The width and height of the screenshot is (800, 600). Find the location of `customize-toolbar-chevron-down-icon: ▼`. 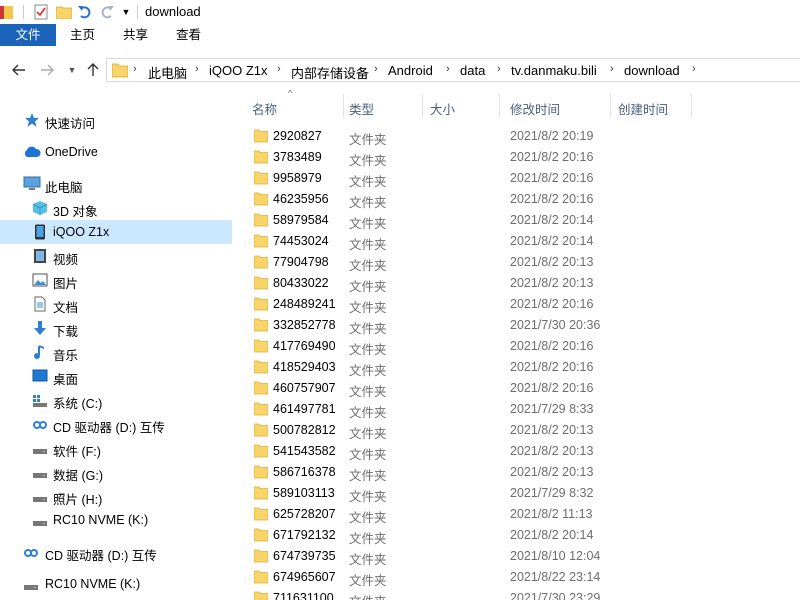

customize-toolbar-chevron-down-icon: ▼ is located at coordinates (126, 12).